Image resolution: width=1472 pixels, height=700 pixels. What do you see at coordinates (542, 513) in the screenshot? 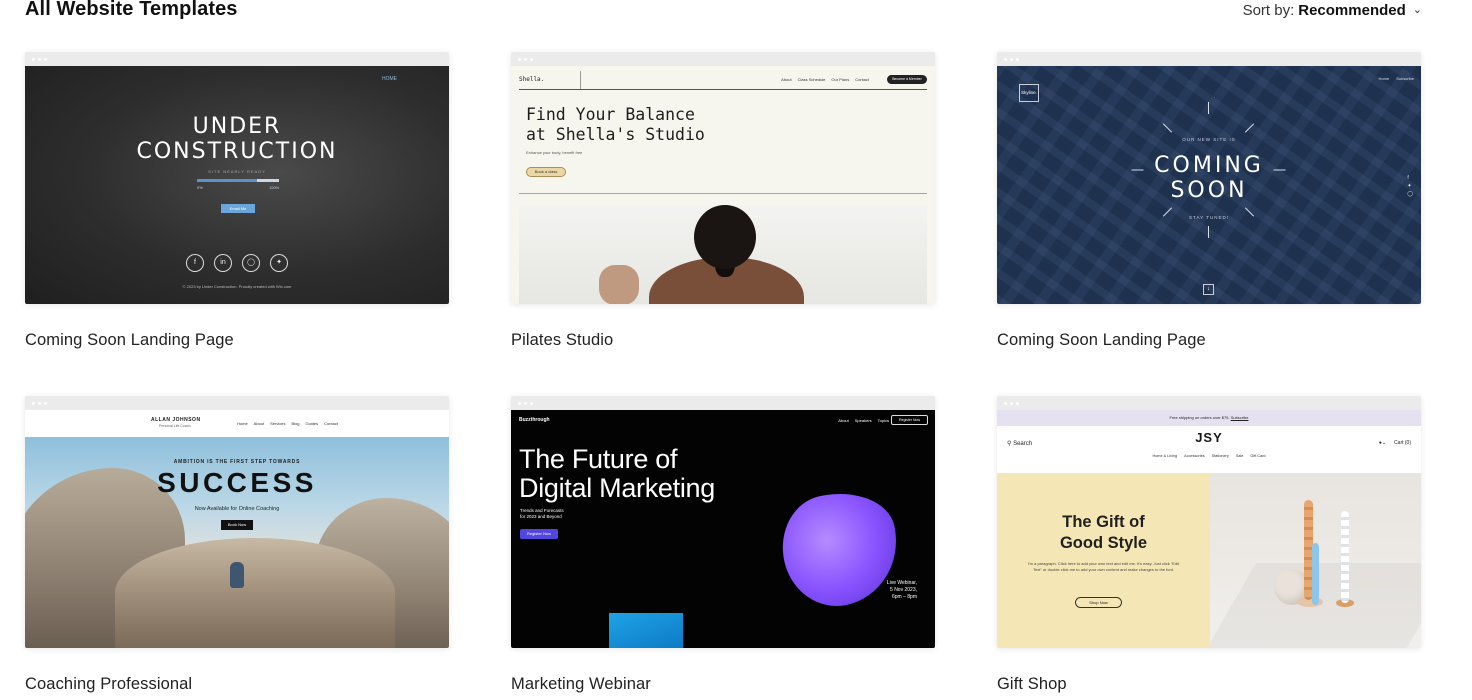
I see `preview-subtitle: Trends and Forecasts for 2023 and Beyond` at bounding box center [542, 513].